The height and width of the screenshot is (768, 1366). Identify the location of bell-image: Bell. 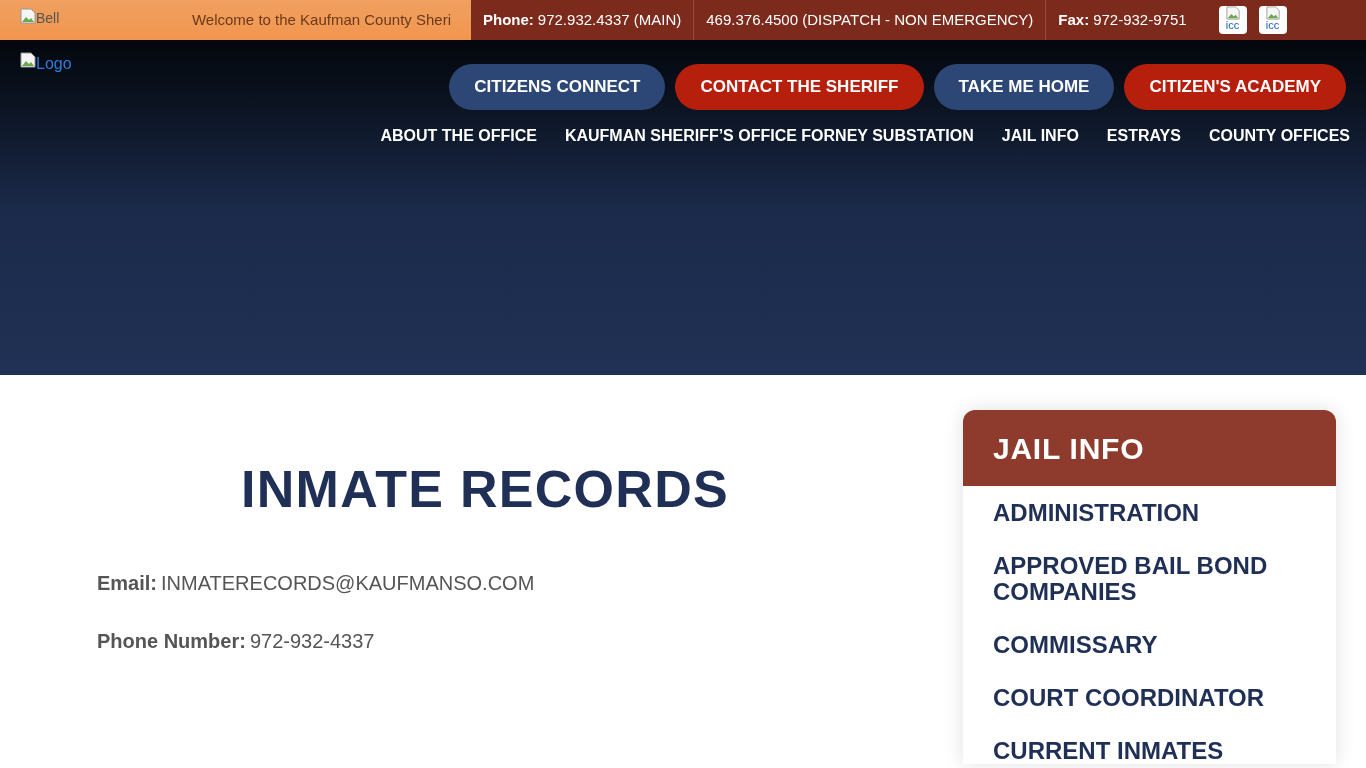
(40, 18).